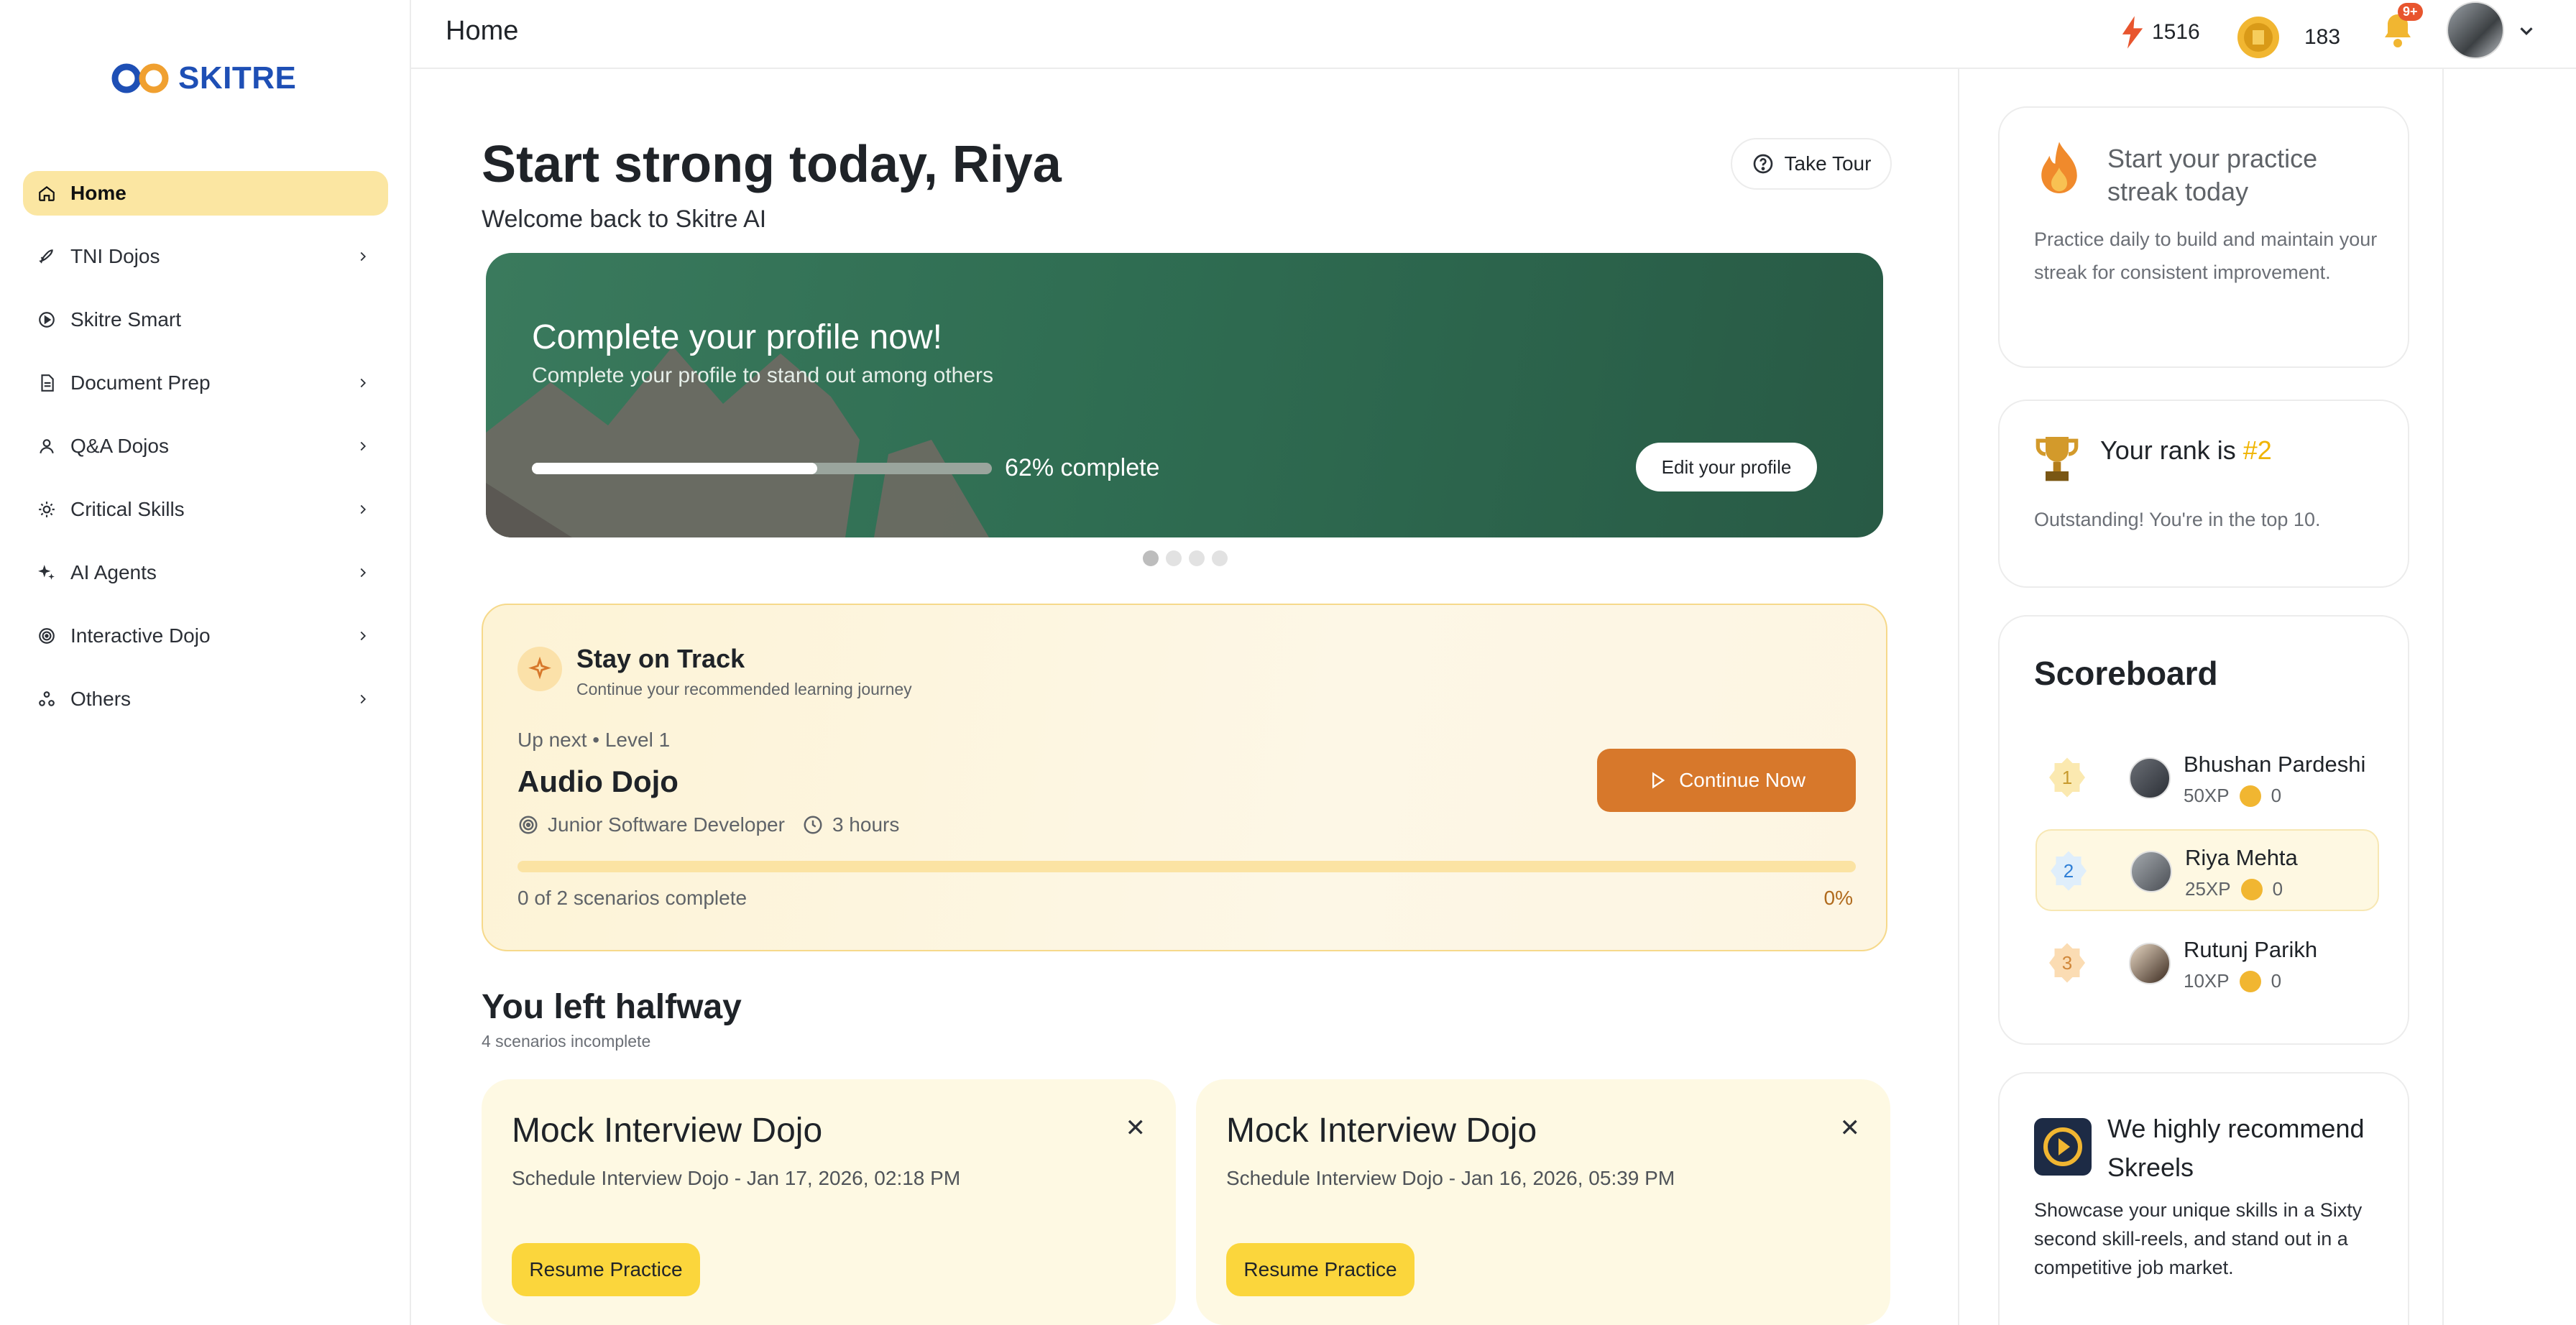 This screenshot has height=1325, width=2576. I want to click on sidebar-item-qa-dojos: Q&A Dojos, so click(205, 446).